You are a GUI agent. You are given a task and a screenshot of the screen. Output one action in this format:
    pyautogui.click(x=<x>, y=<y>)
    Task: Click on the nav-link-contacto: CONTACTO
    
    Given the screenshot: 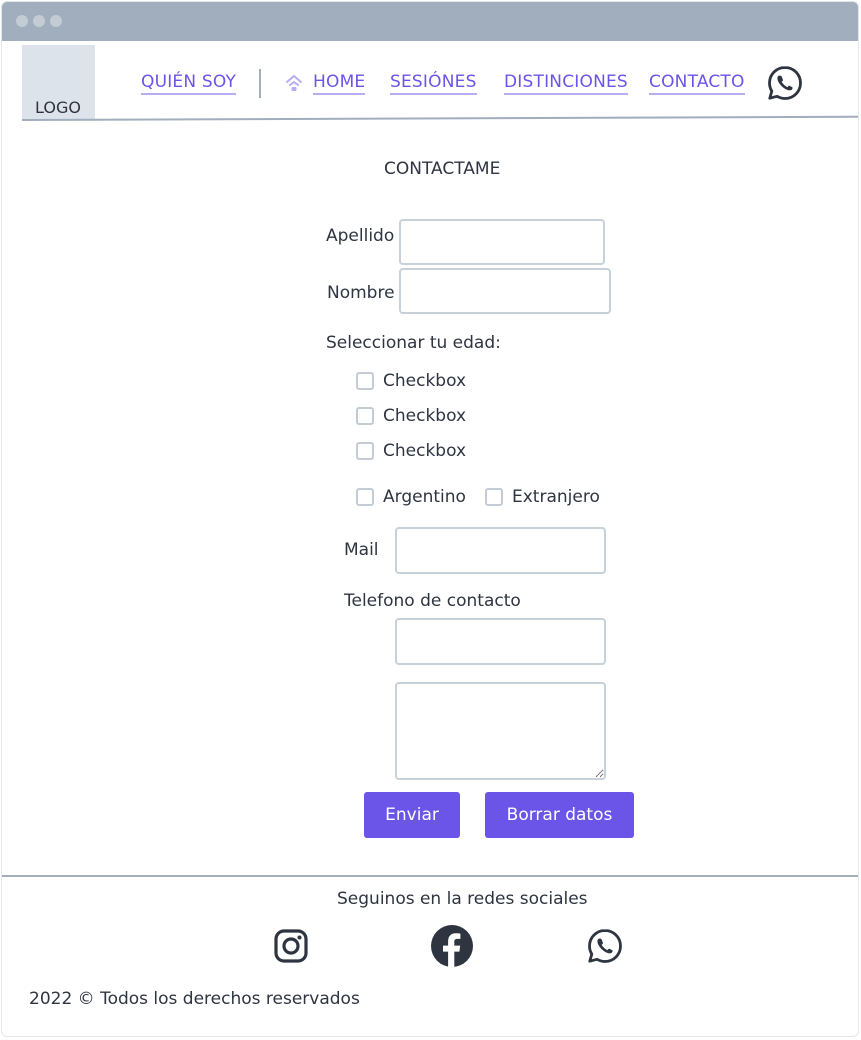 What is the action you would take?
    pyautogui.click(x=697, y=83)
    